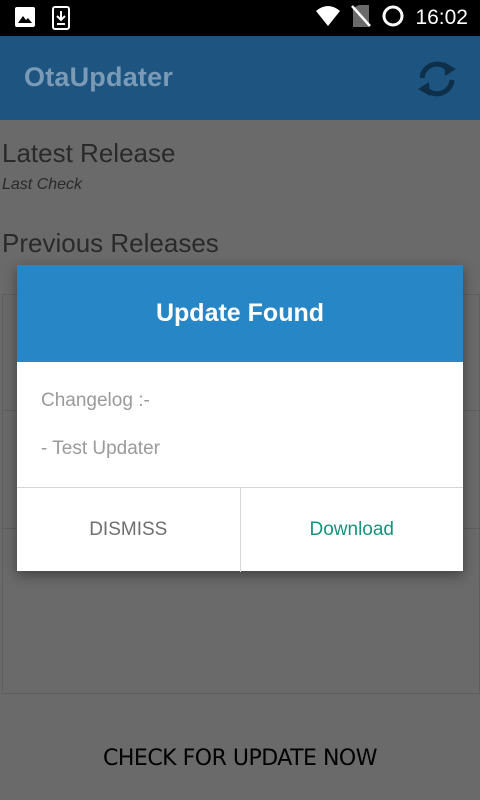 Image resolution: width=480 pixels, height=800 pixels. I want to click on wifi-icon, so click(328, 18).